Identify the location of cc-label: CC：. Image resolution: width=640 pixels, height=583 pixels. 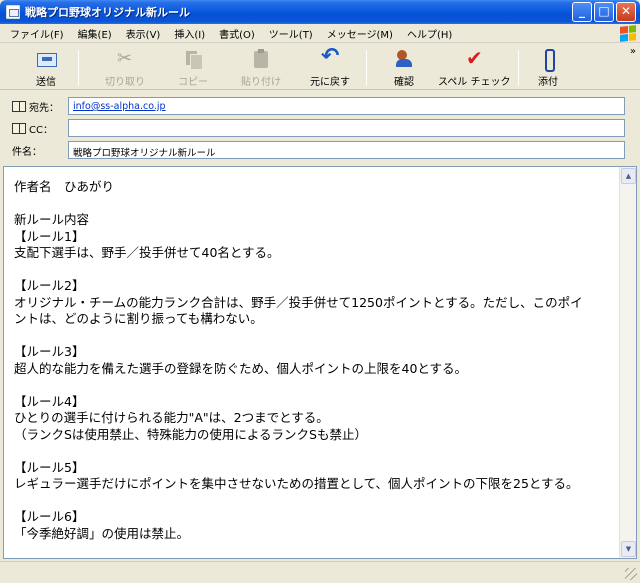
(41, 130).